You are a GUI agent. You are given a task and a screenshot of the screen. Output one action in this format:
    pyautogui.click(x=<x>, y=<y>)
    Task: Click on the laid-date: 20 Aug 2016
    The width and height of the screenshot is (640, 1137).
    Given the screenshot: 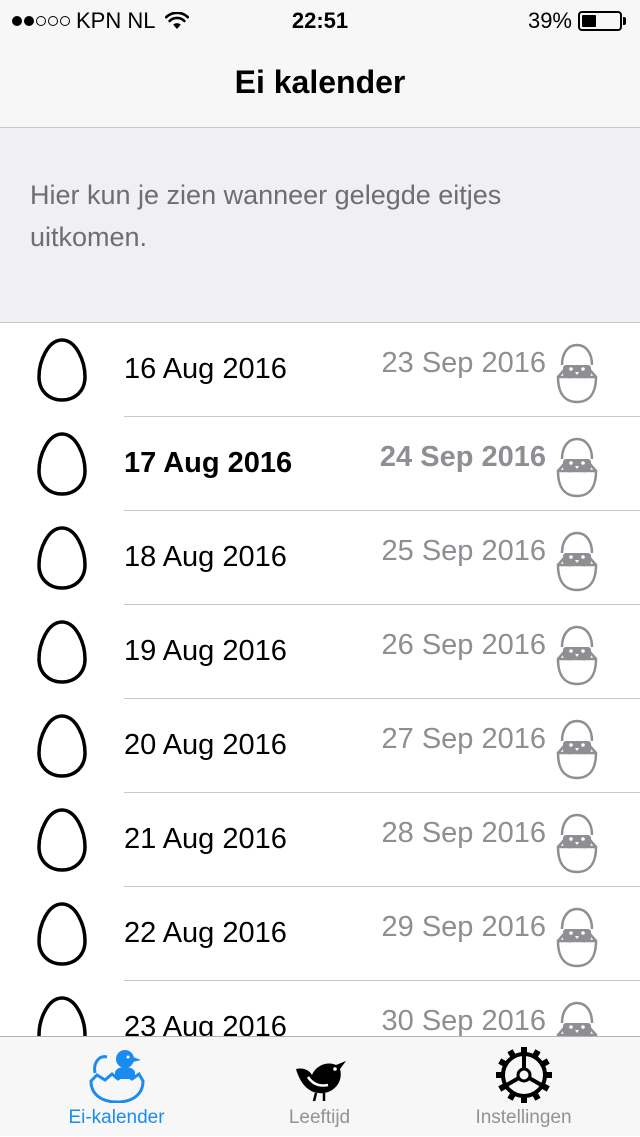 What is the action you would take?
    pyautogui.click(x=205, y=745)
    